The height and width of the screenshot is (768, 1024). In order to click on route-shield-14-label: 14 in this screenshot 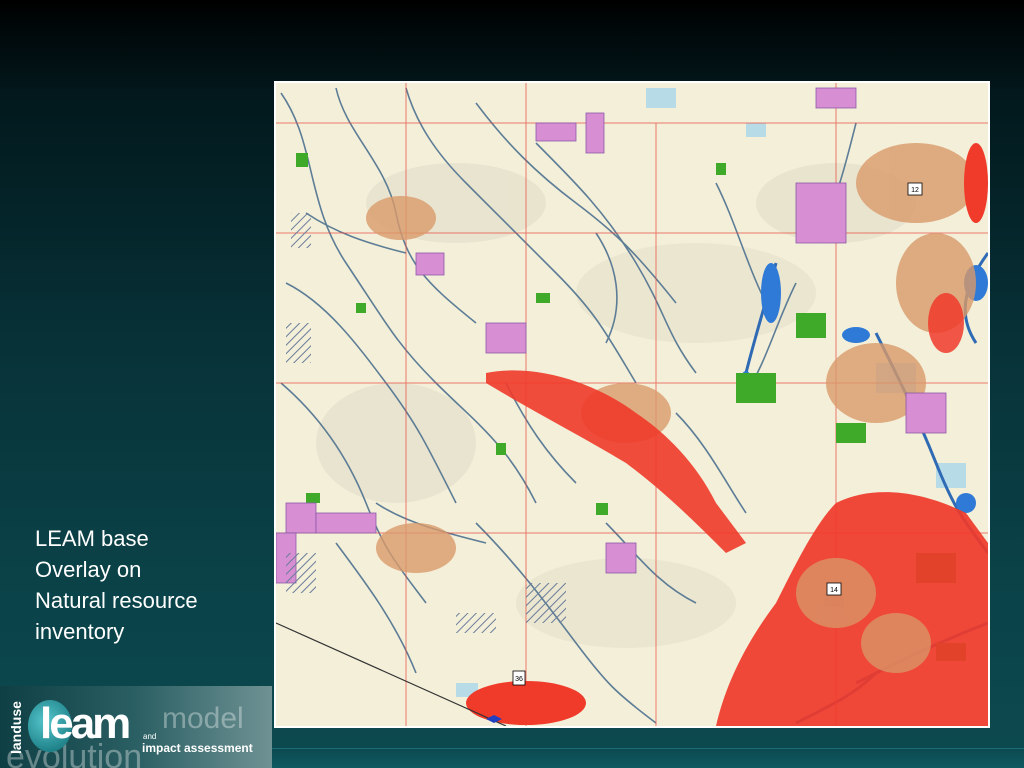, I will do `click(834, 590)`.